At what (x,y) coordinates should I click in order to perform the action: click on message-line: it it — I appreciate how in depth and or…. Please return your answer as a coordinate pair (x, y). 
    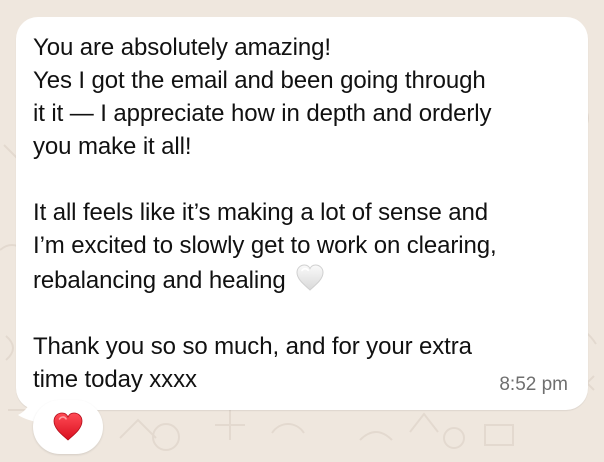
    Looking at the image, I should click on (262, 113).